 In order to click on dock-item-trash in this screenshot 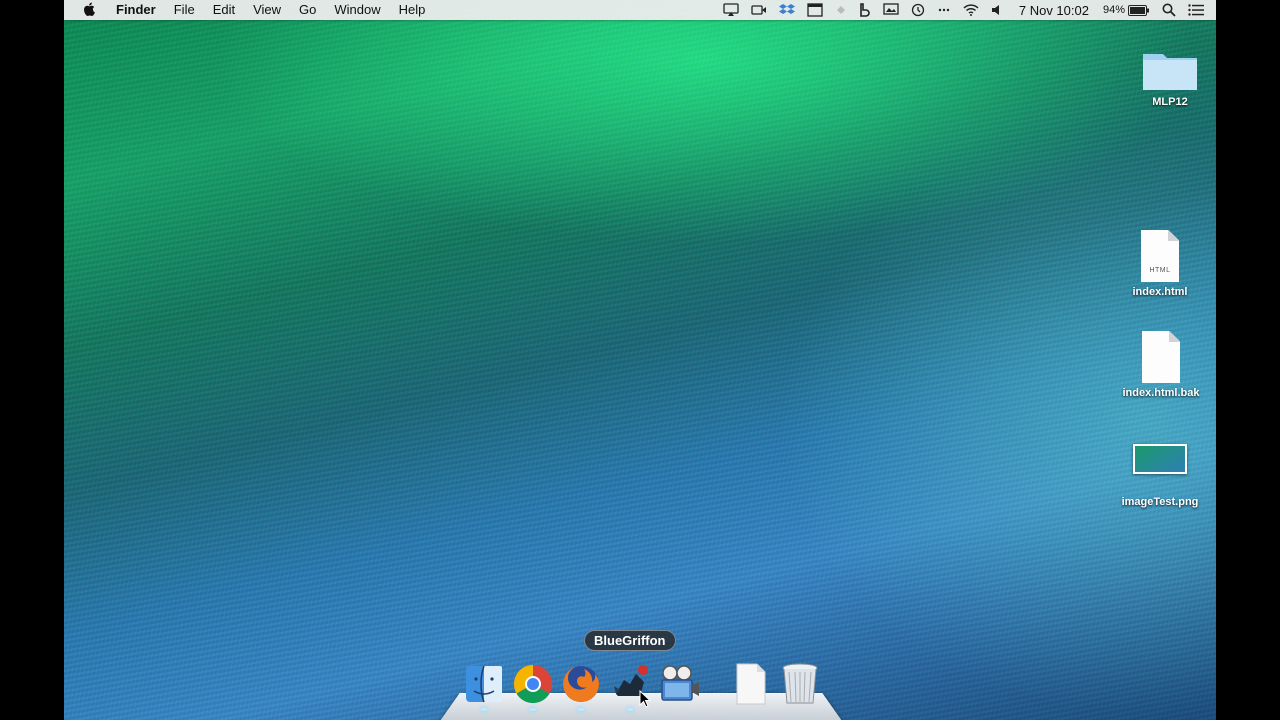, I will do `click(800, 684)`.